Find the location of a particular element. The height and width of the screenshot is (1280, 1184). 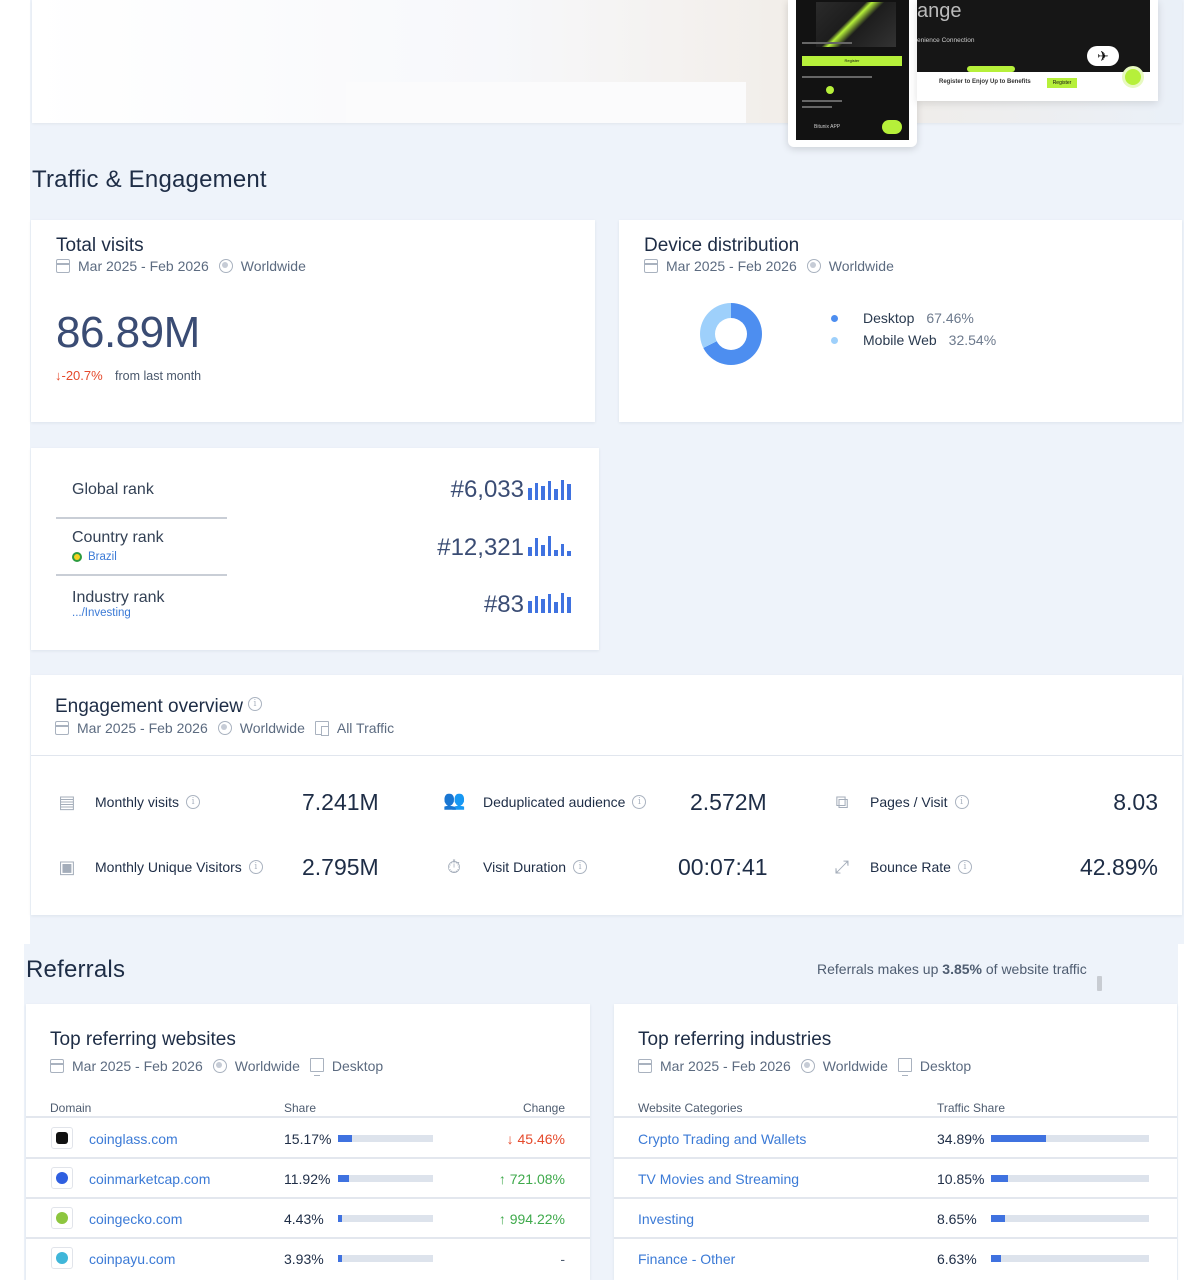

change-value: ↑ 721.08% is located at coordinates (531, 1179).